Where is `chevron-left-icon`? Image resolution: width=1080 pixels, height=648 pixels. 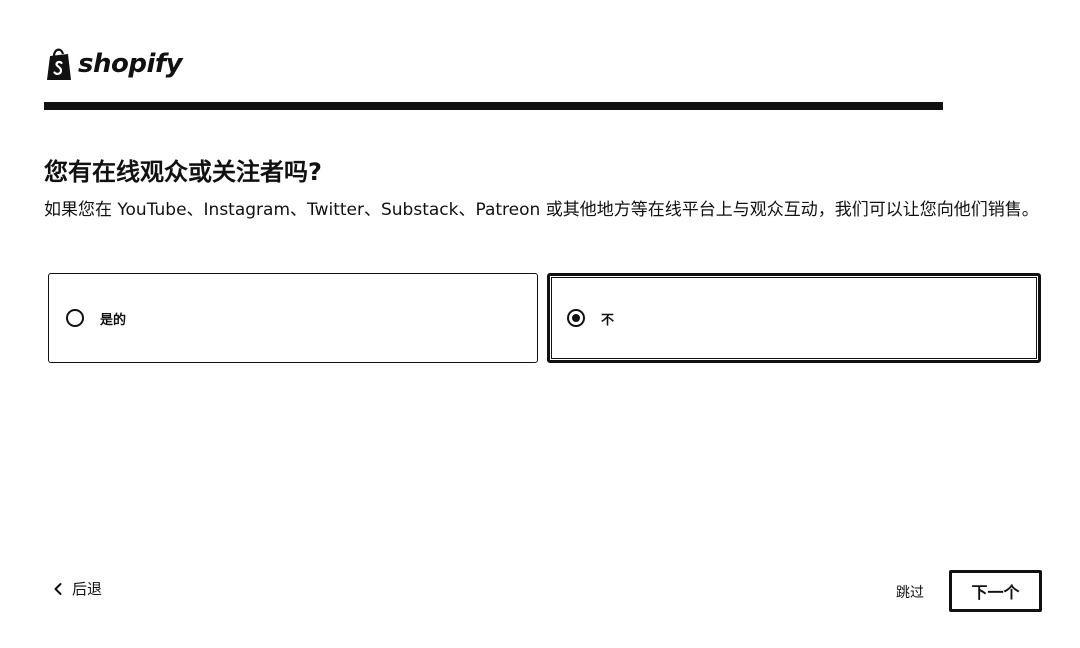
chevron-left-icon is located at coordinates (58, 588).